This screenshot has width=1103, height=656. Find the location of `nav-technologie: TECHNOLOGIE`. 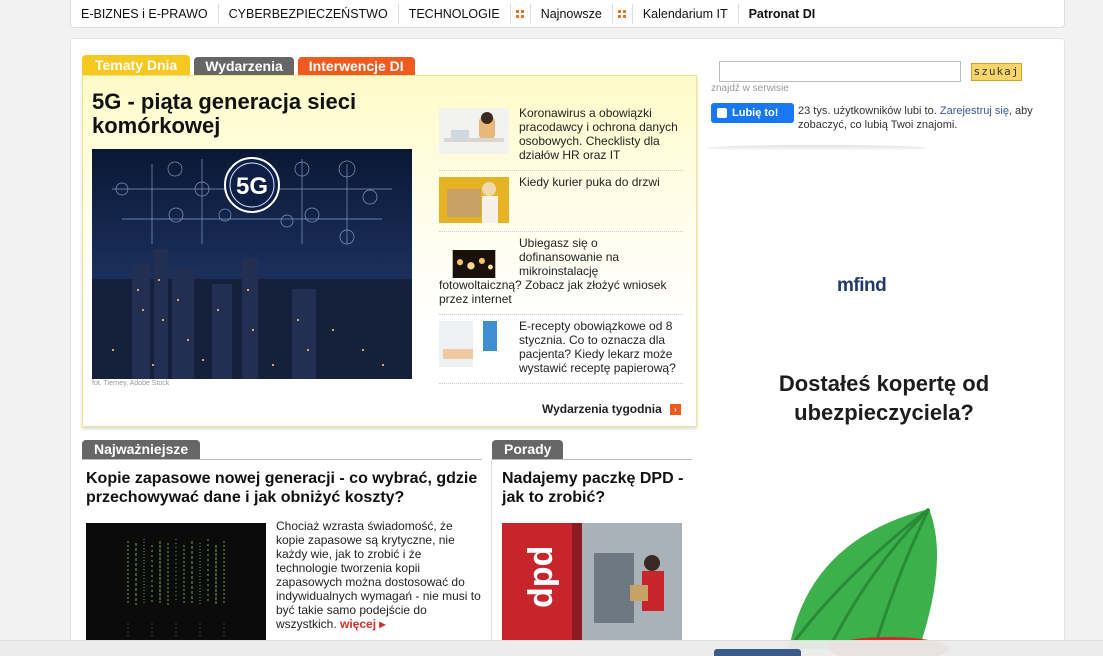

nav-technologie: TECHNOLOGIE is located at coordinates (455, 13).